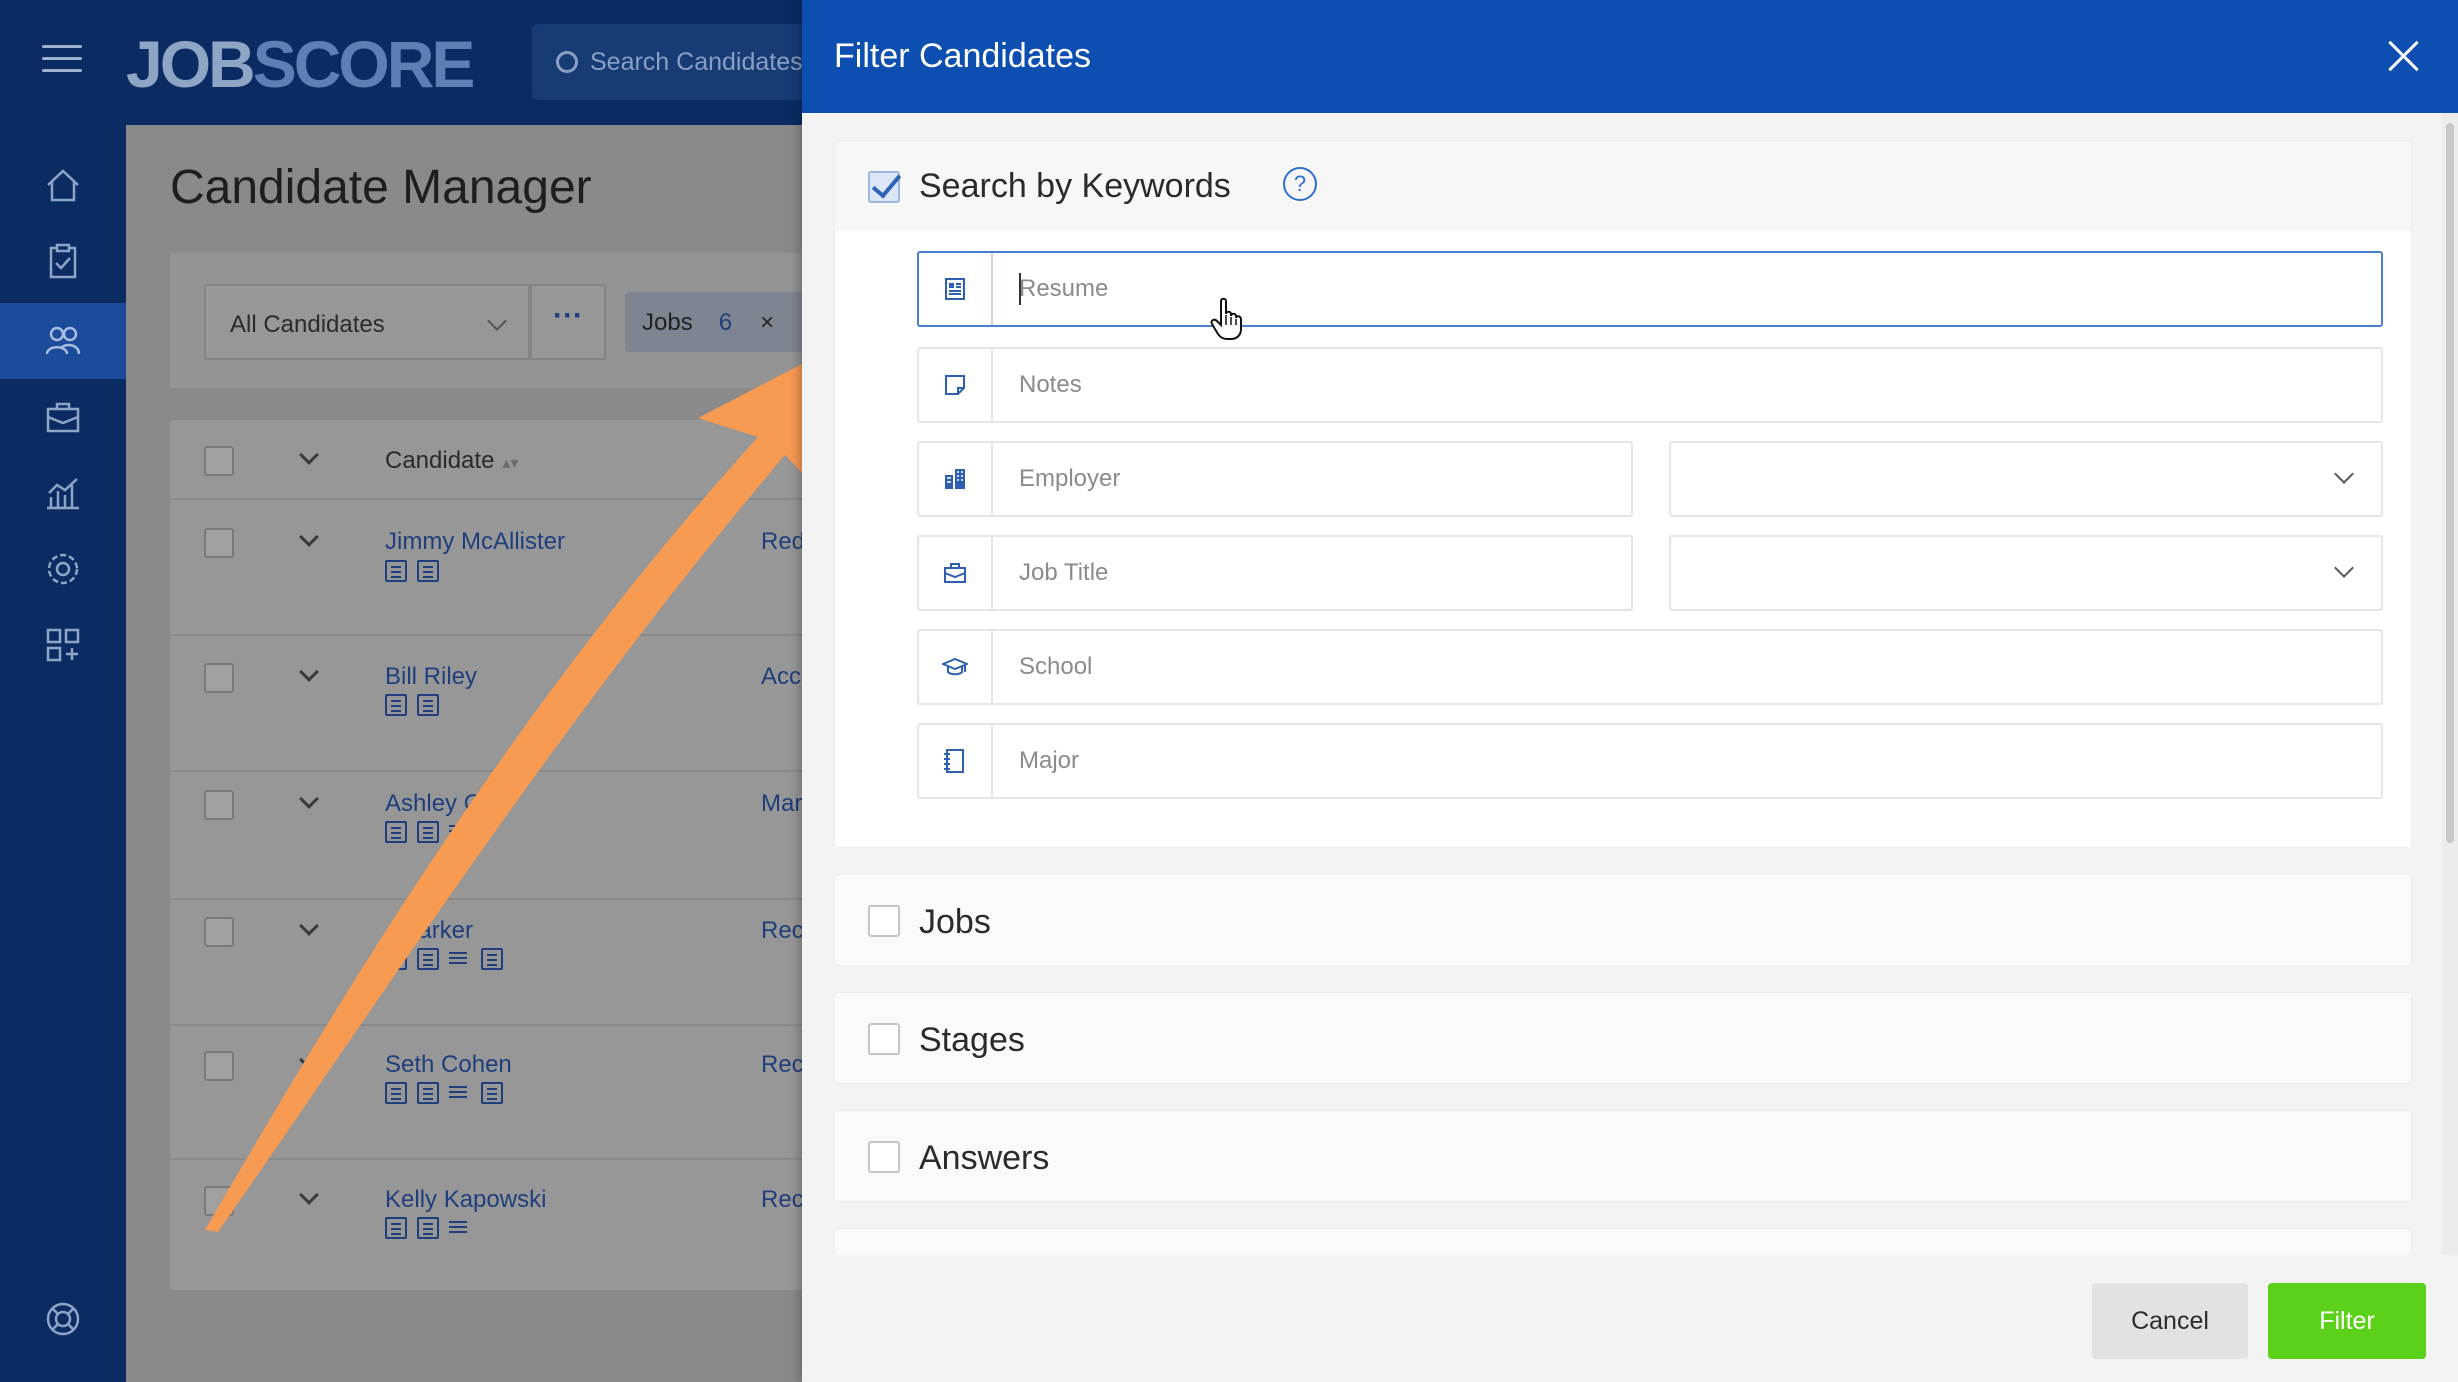 This screenshot has height=1382, width=2458. Describe the element at coordinates (1687, 667) in the screenshot. I see `school-input` at that location.